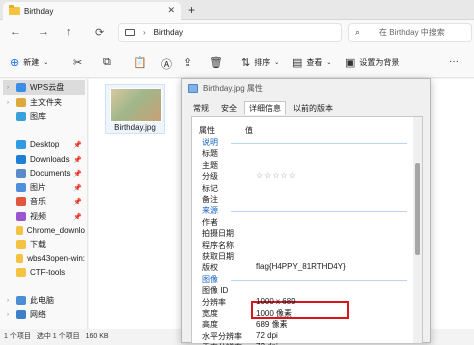 This screenshot has height=345, width=474. I want to click on sidebar-item: › 主文件夹, so click(44, 102).